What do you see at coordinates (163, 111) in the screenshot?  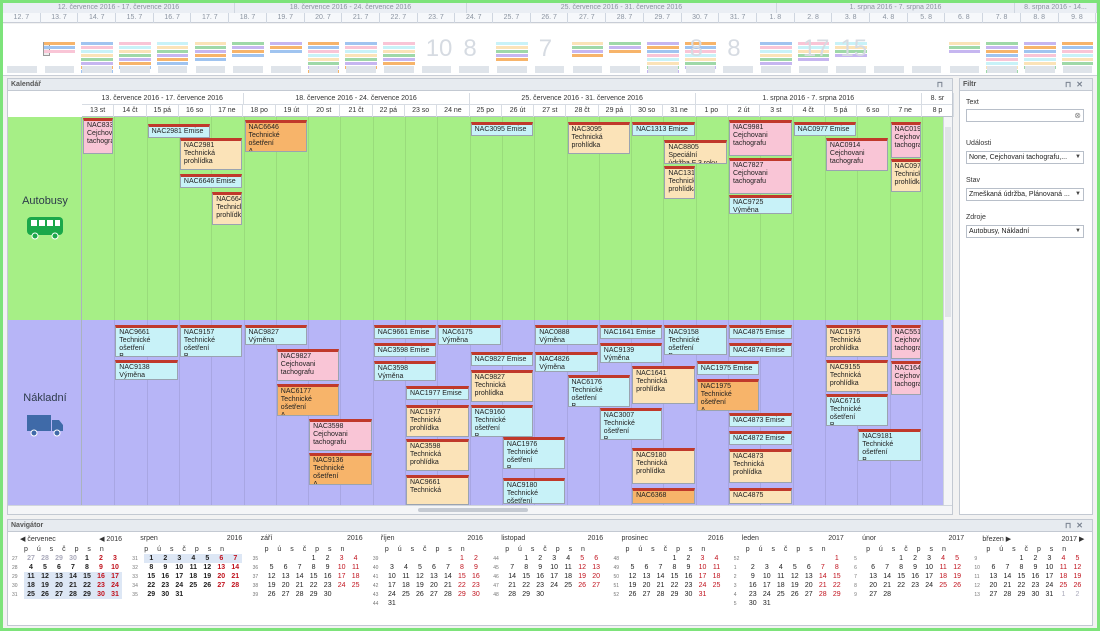 I see `calendar-day-header: 15 pá` at bounding box center [163, 111].